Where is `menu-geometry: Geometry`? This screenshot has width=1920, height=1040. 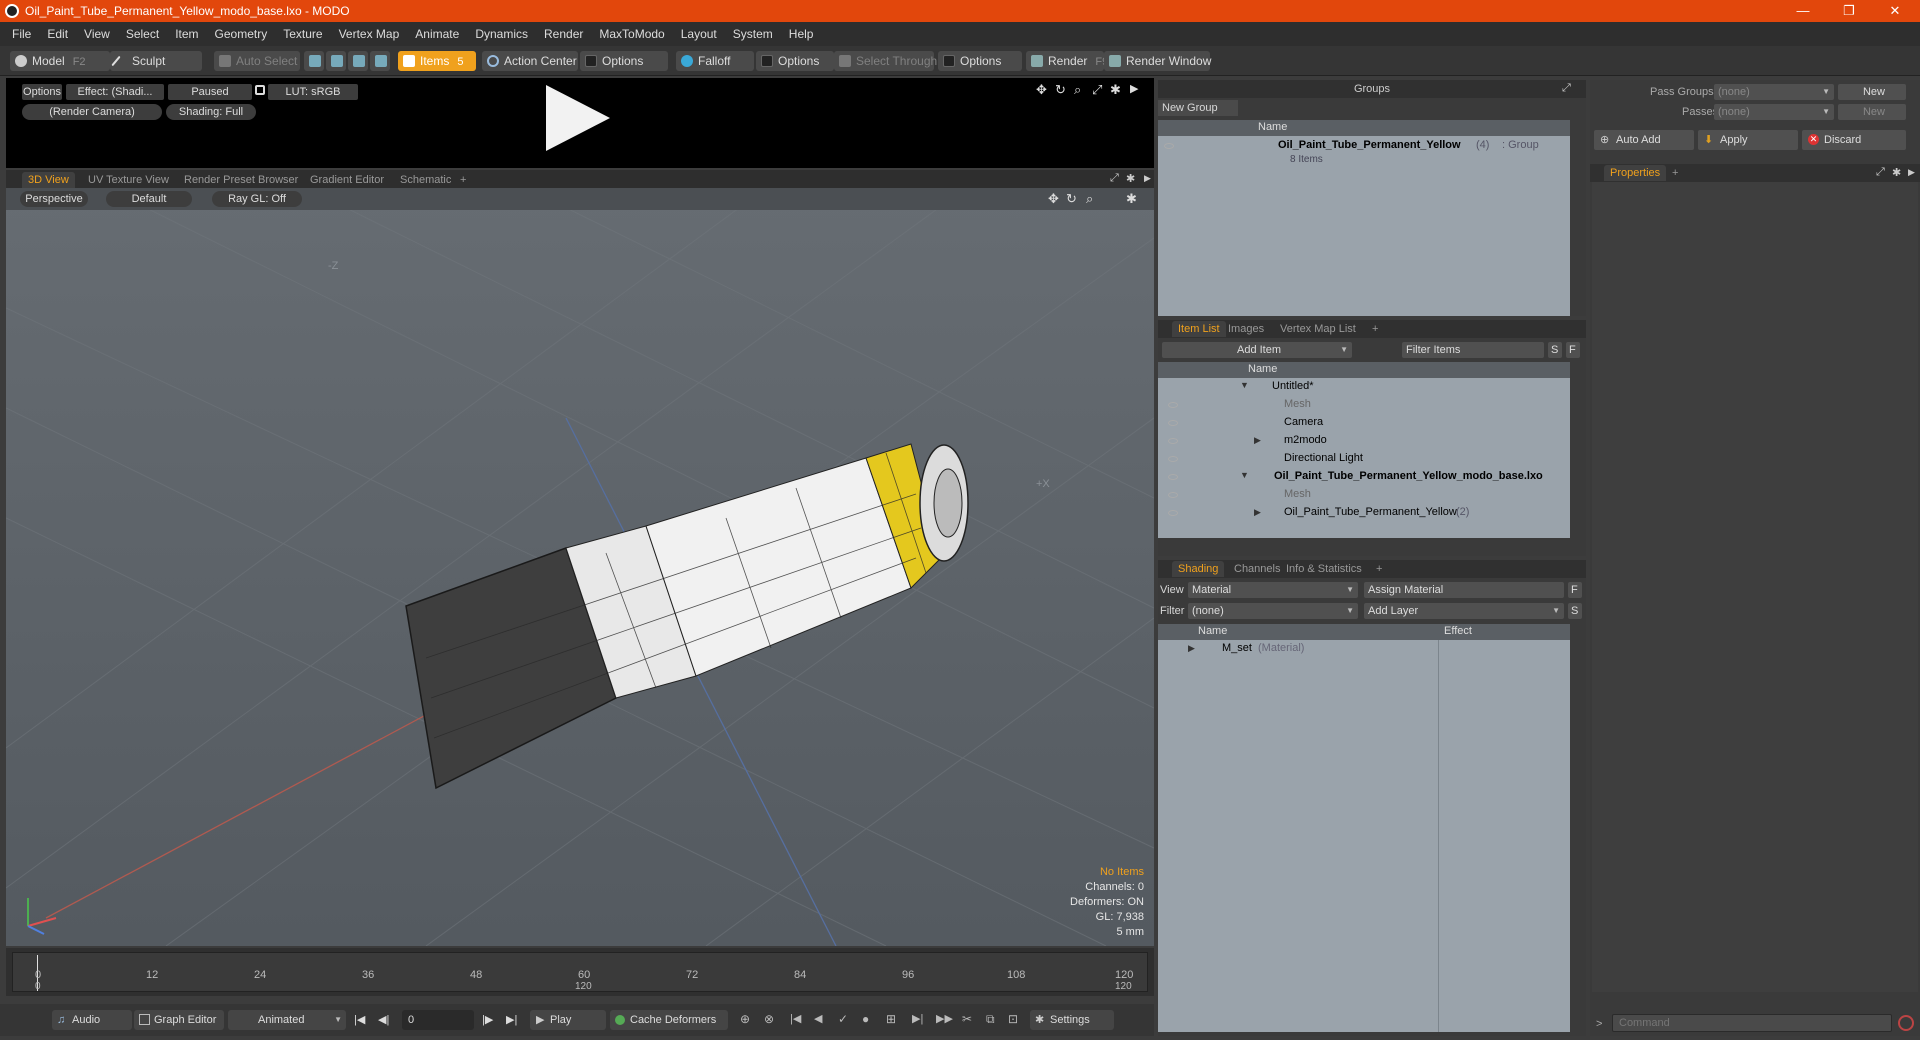 menu-geometry: Geometry is located at coordinates (241, 34).